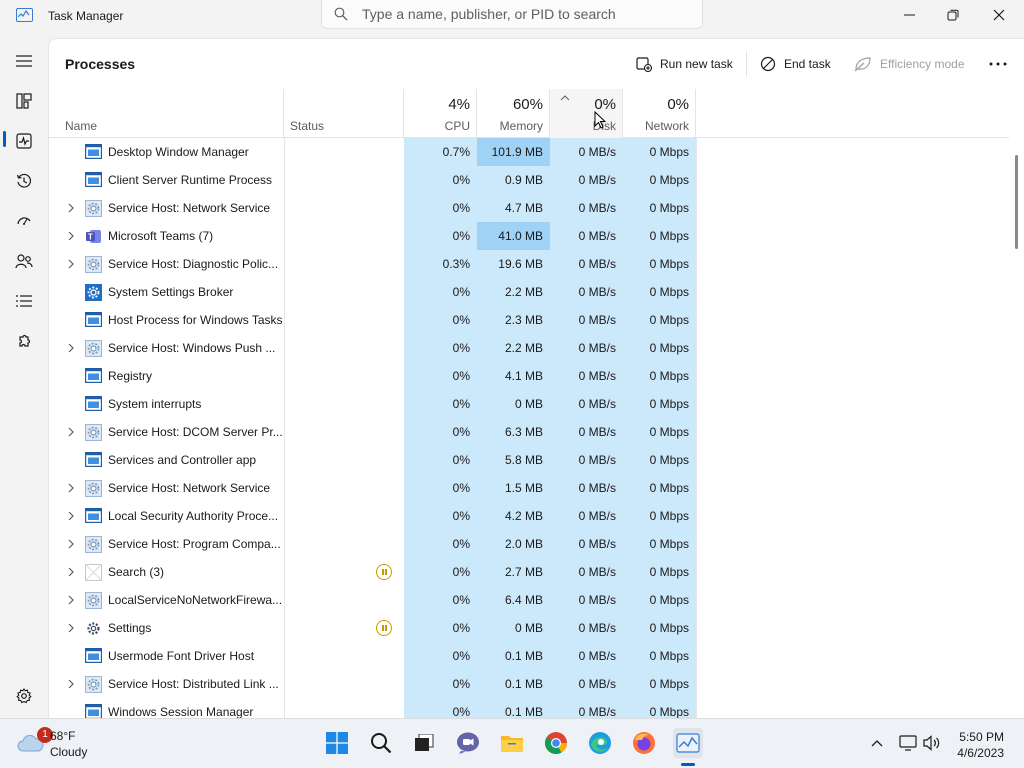  I want to click on header-disk: 0% Disk, so click(586, 113).